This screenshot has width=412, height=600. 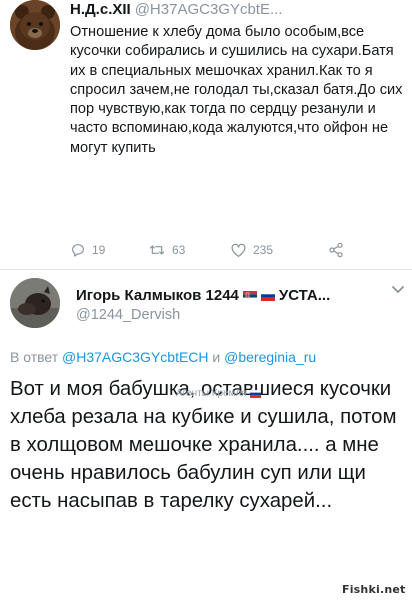 What do you see at coordinates (206, 269) in the screenshot?
I see `divider` at bounding box center [206, 269].